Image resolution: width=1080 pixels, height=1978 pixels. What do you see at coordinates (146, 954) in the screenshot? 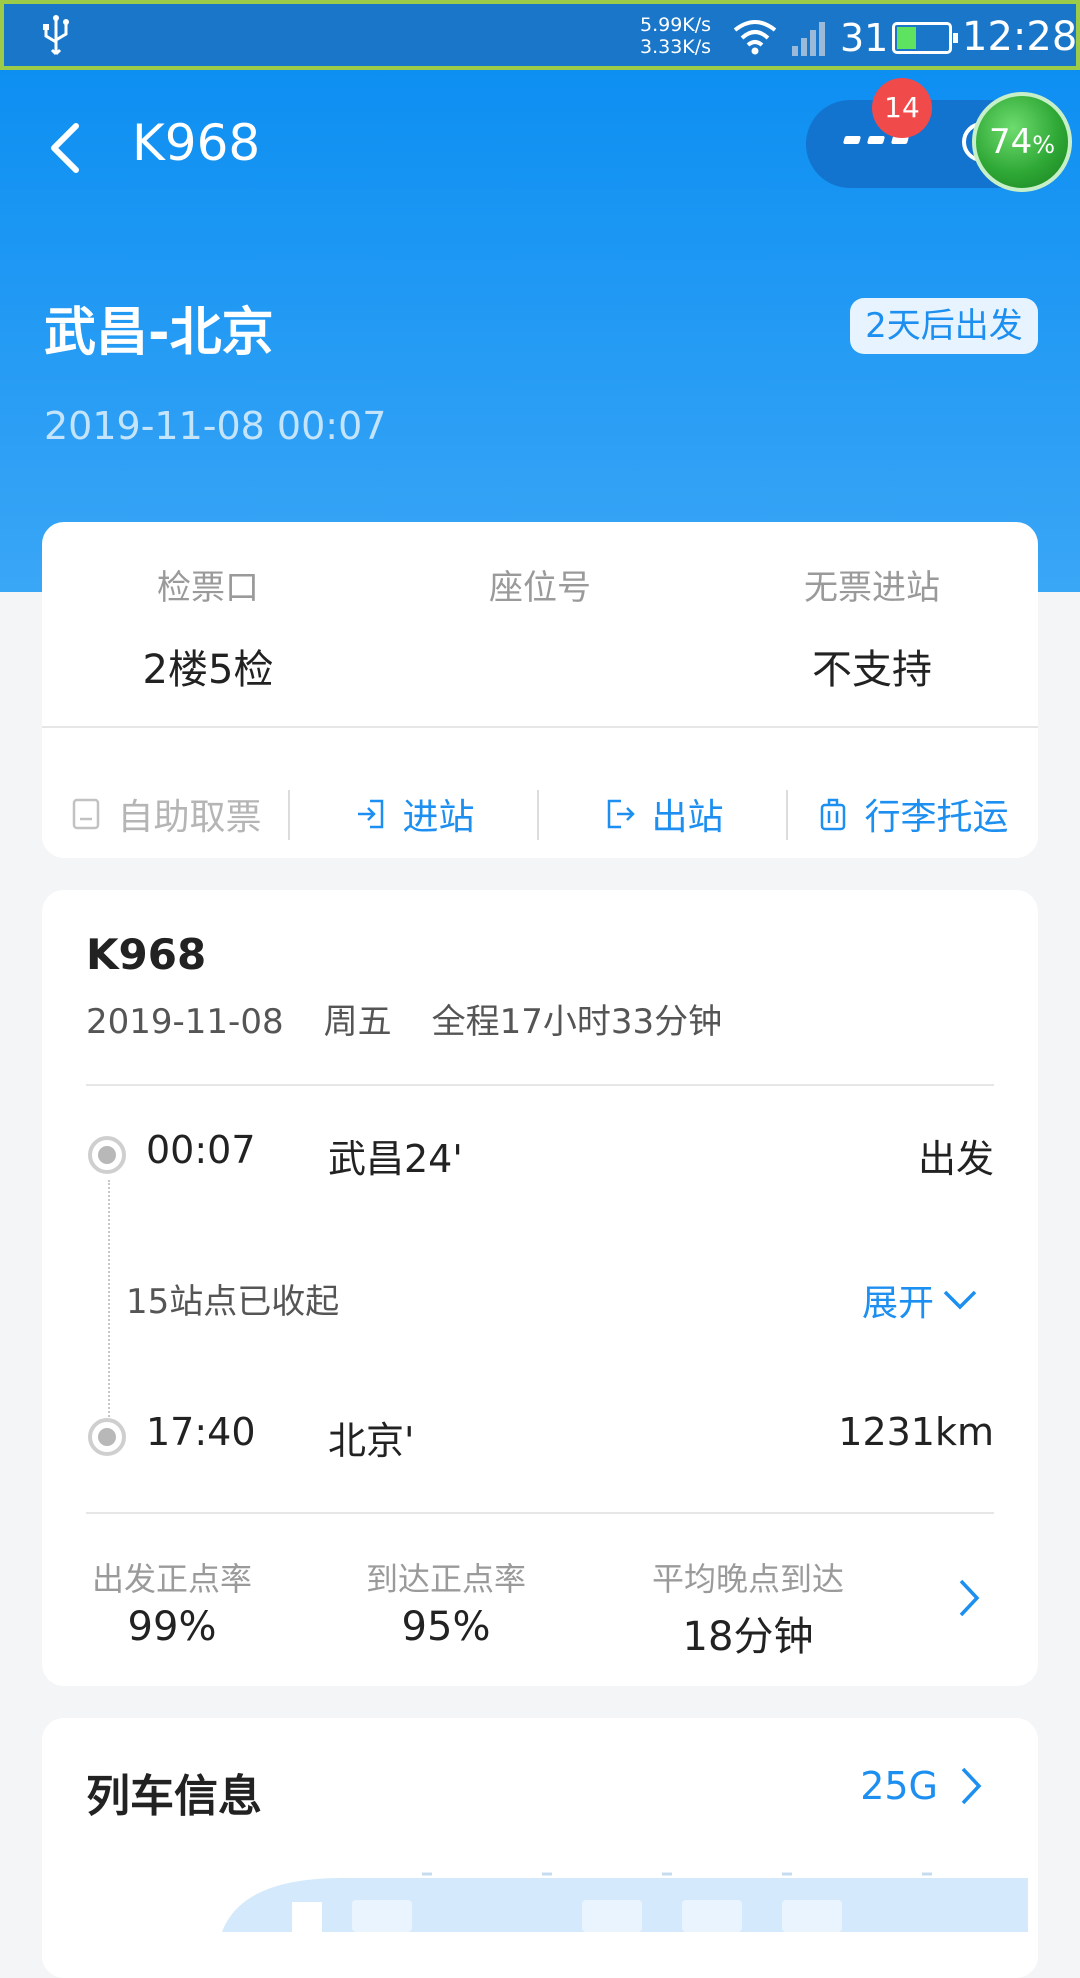
I see `train-number: K968` at bounding box center [146, 954].